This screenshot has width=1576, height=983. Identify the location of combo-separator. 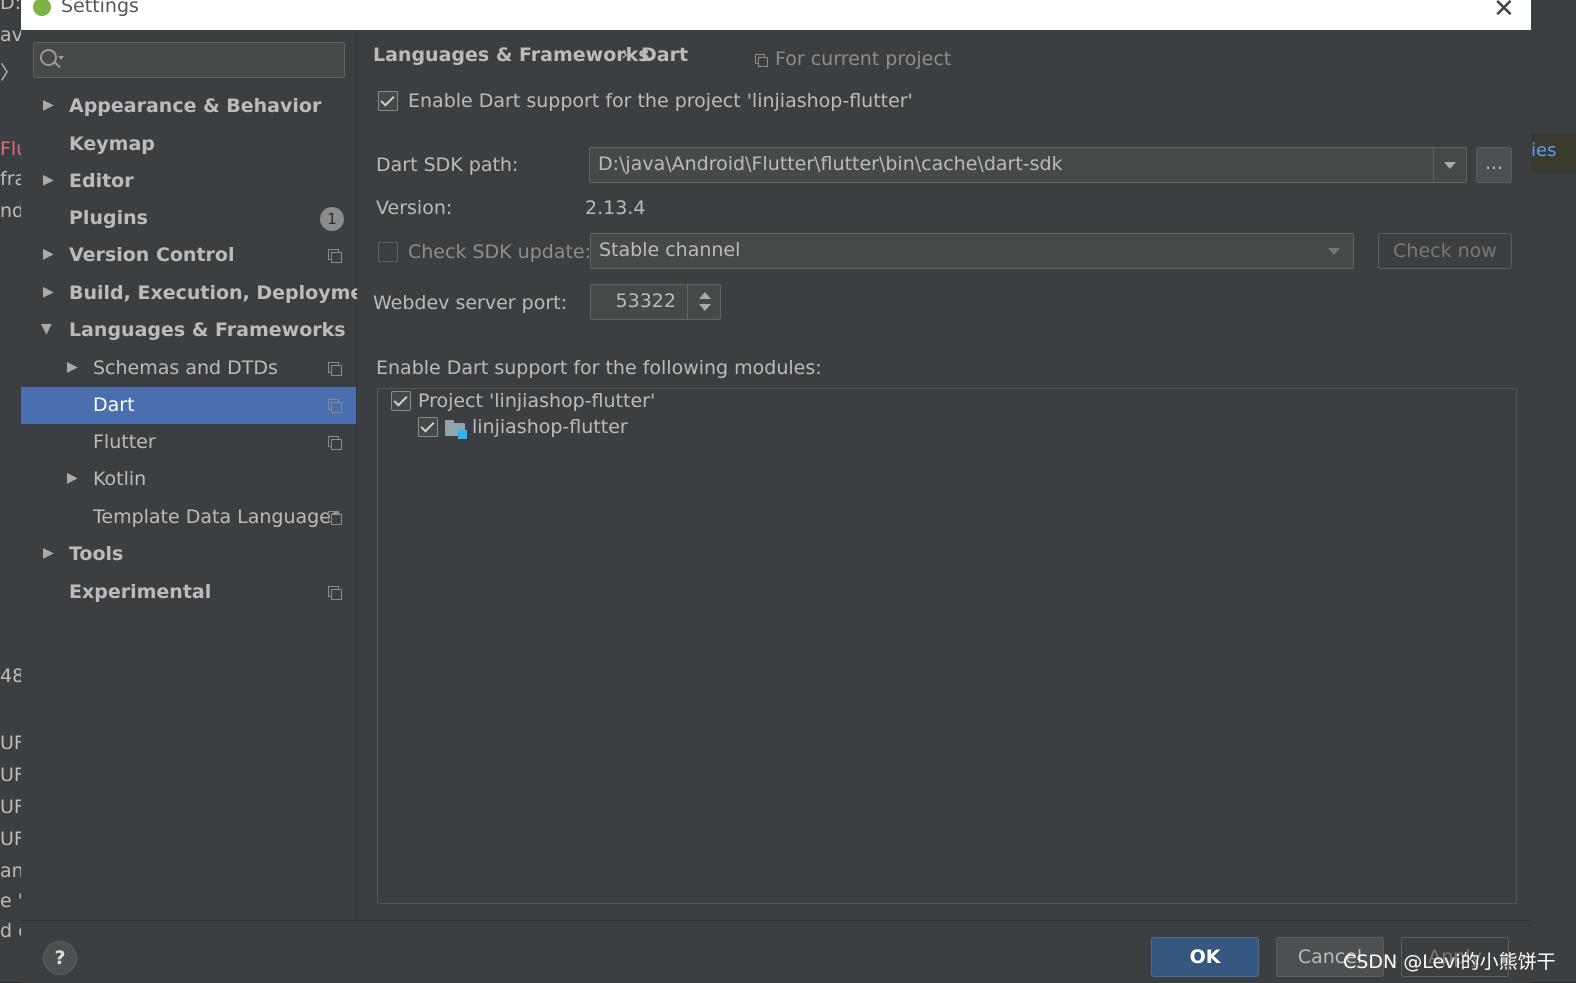
(1433, 165).